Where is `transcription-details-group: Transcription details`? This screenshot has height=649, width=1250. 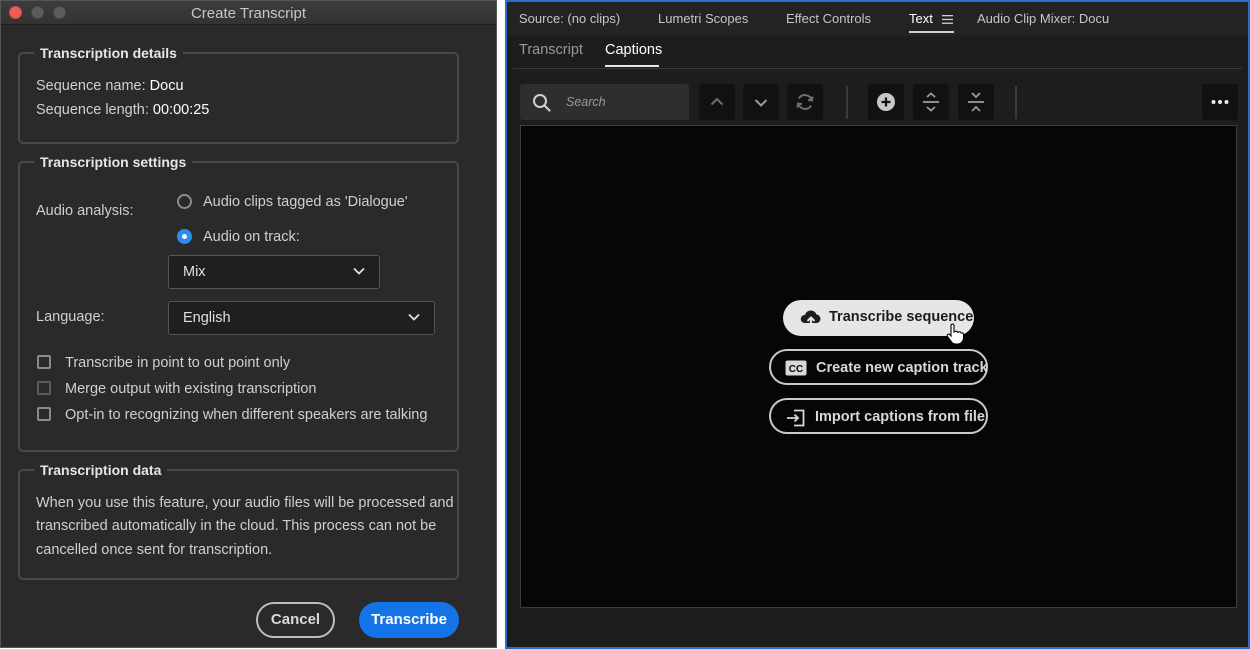
transcription-details-group: Transcription details is located at coordinates (238, 94).